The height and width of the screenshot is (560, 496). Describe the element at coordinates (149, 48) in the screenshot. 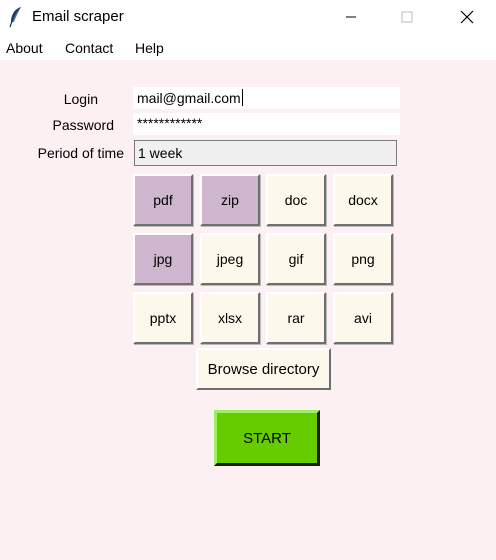

I see `menu-help: Help` at that location.